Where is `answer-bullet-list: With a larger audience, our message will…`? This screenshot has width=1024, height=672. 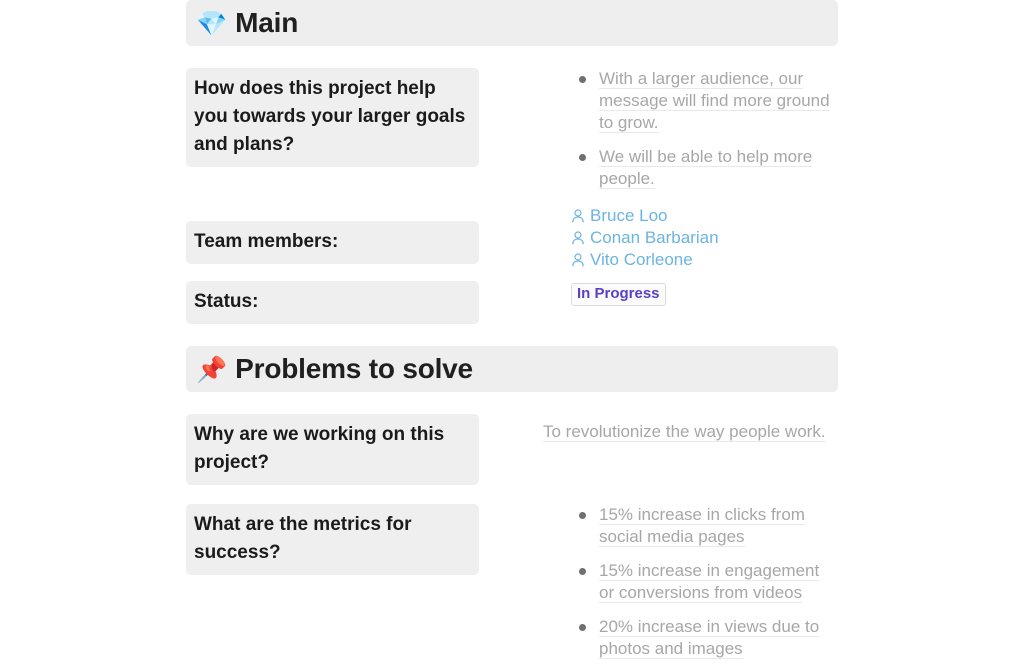 answer-bullet-list: With a larger audience, our message will… is located at coordinates (704, 129).